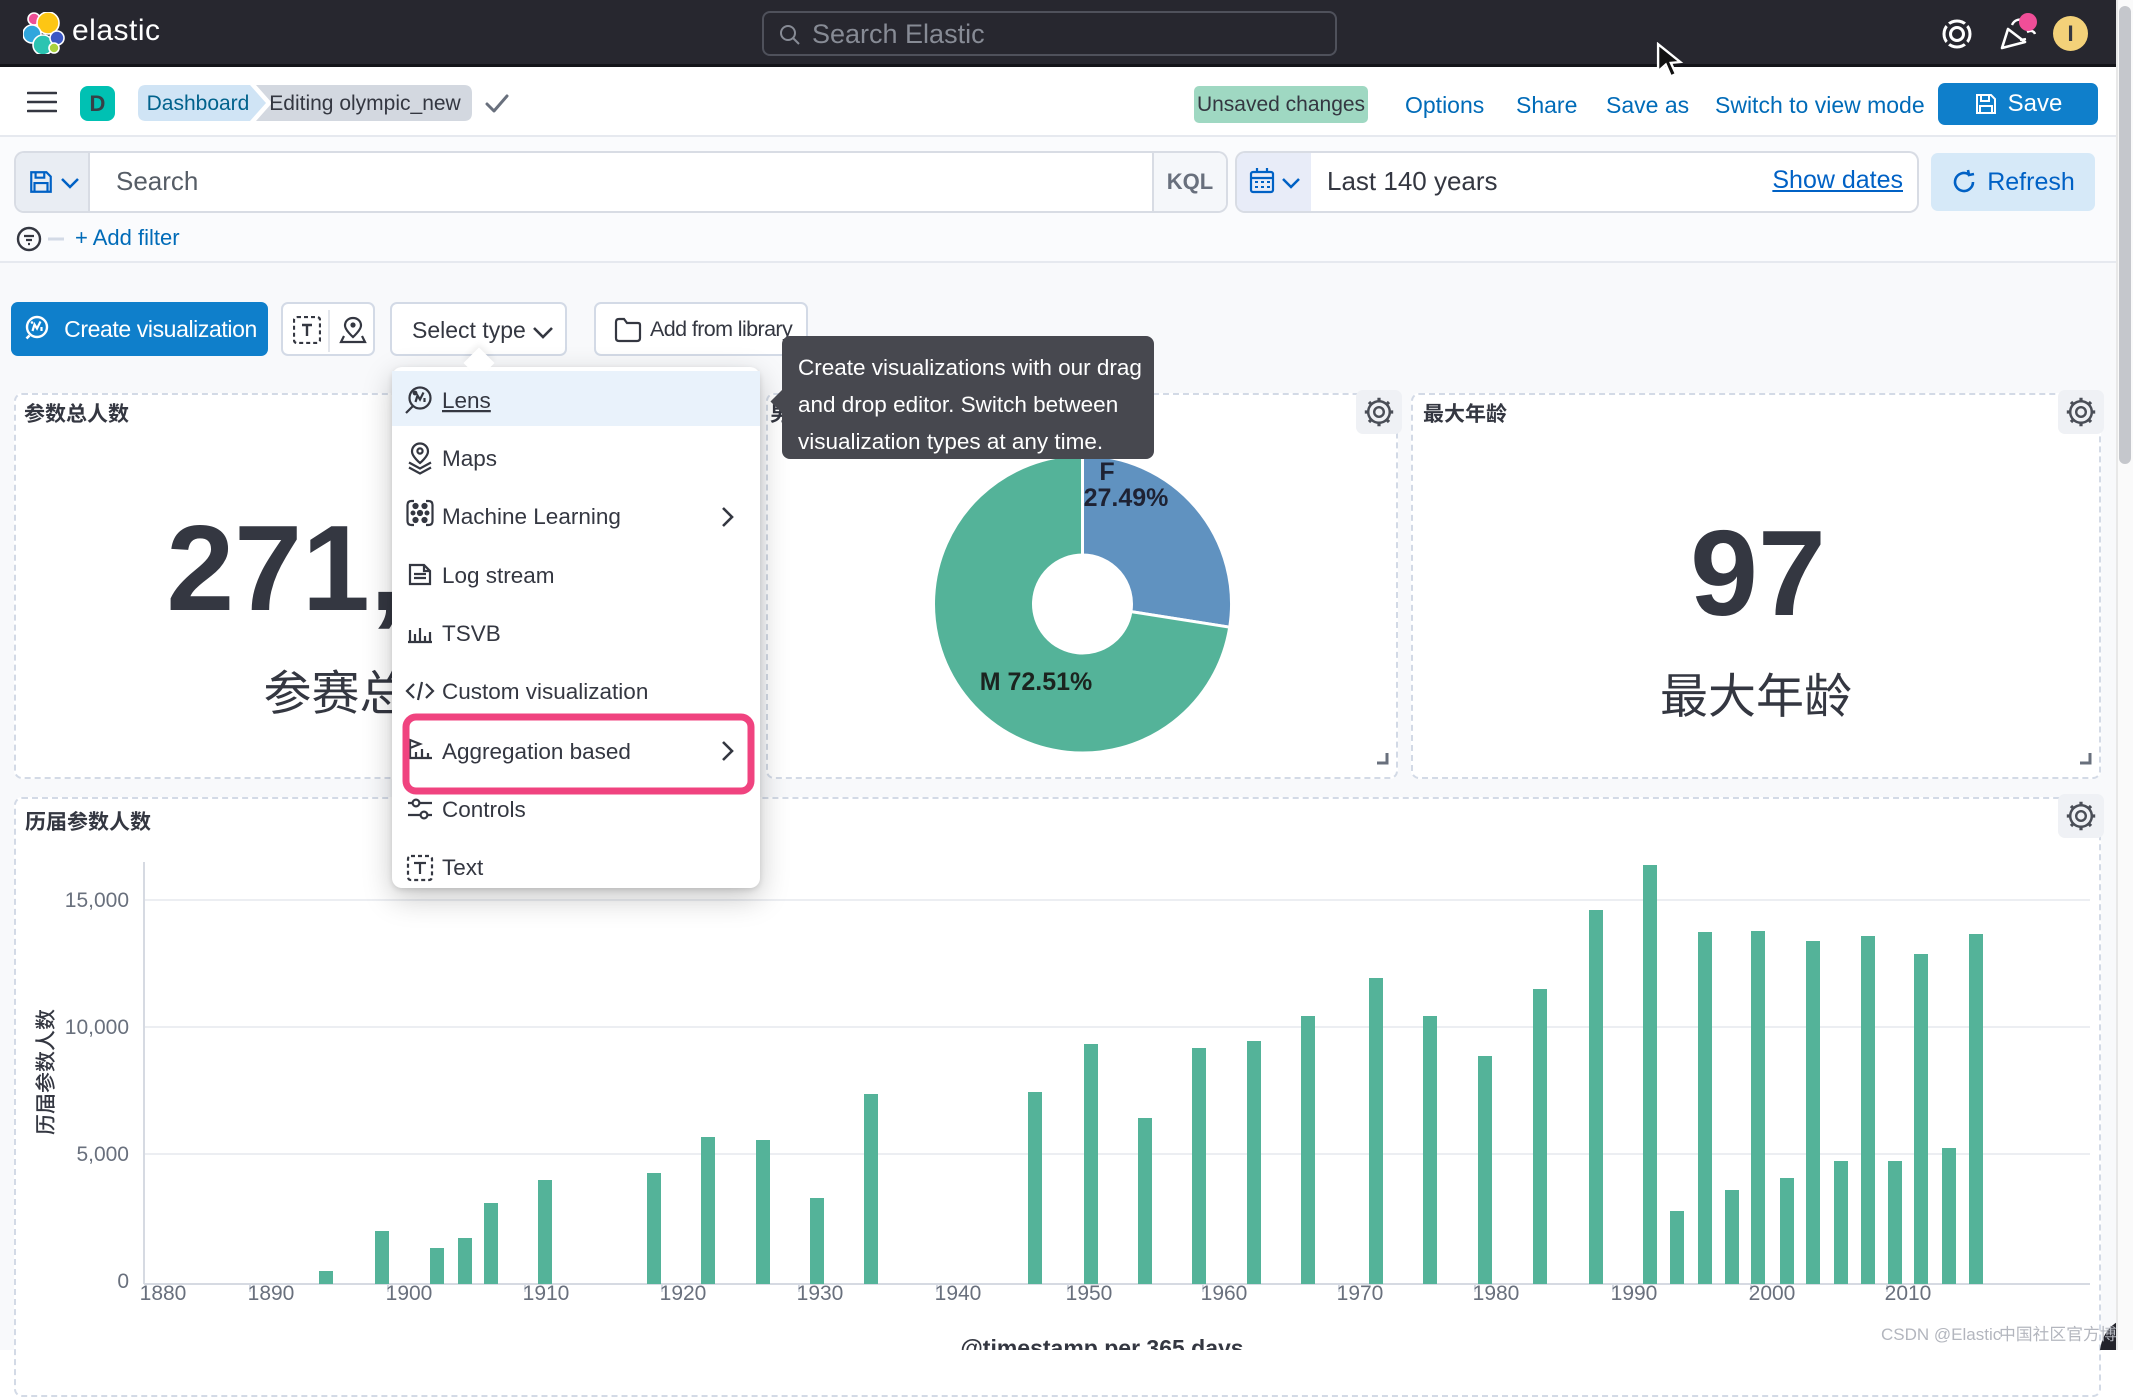 This screenshot has width=2133, height=1397. I want to click on svg-text: Maps, so click(469, 458).